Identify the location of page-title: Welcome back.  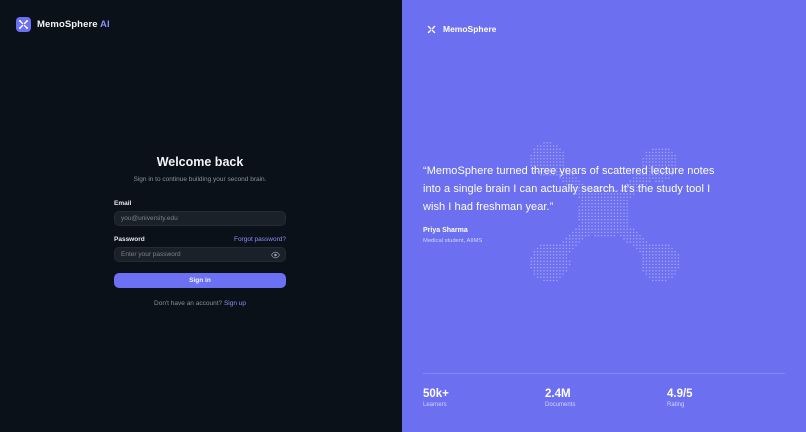
(200, 162).